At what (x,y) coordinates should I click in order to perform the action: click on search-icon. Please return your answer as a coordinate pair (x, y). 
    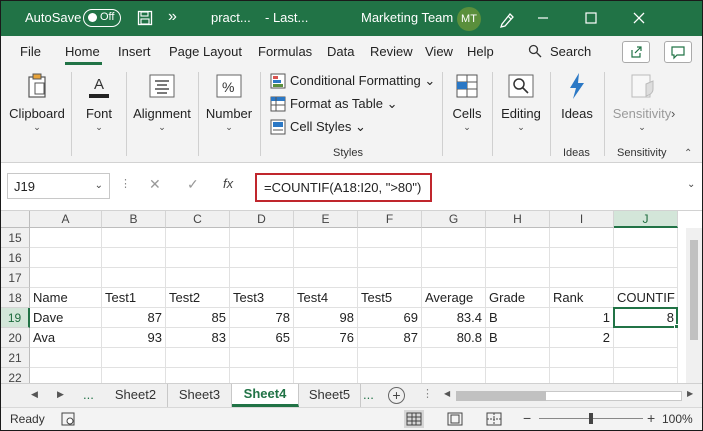
    Looking at the image, I should click on (535, 51).